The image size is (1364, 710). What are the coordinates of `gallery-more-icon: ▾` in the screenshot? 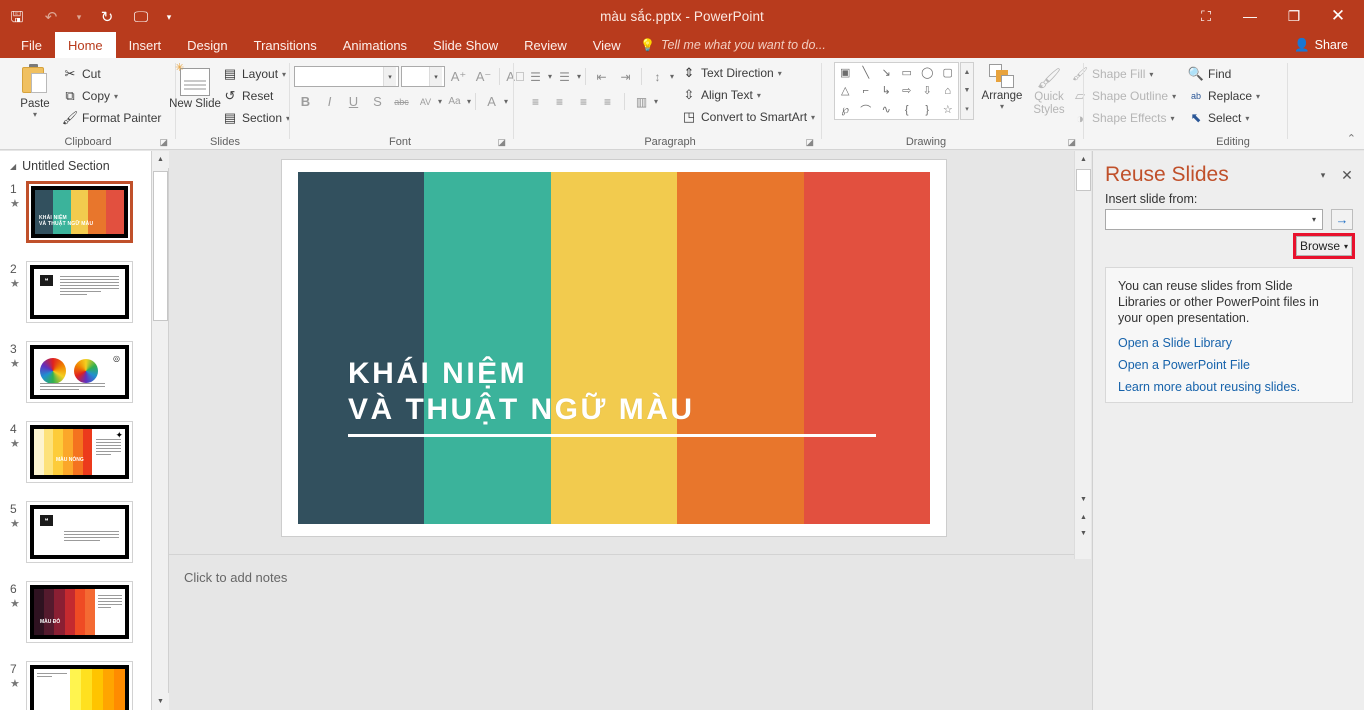 It's located at (967, 109).